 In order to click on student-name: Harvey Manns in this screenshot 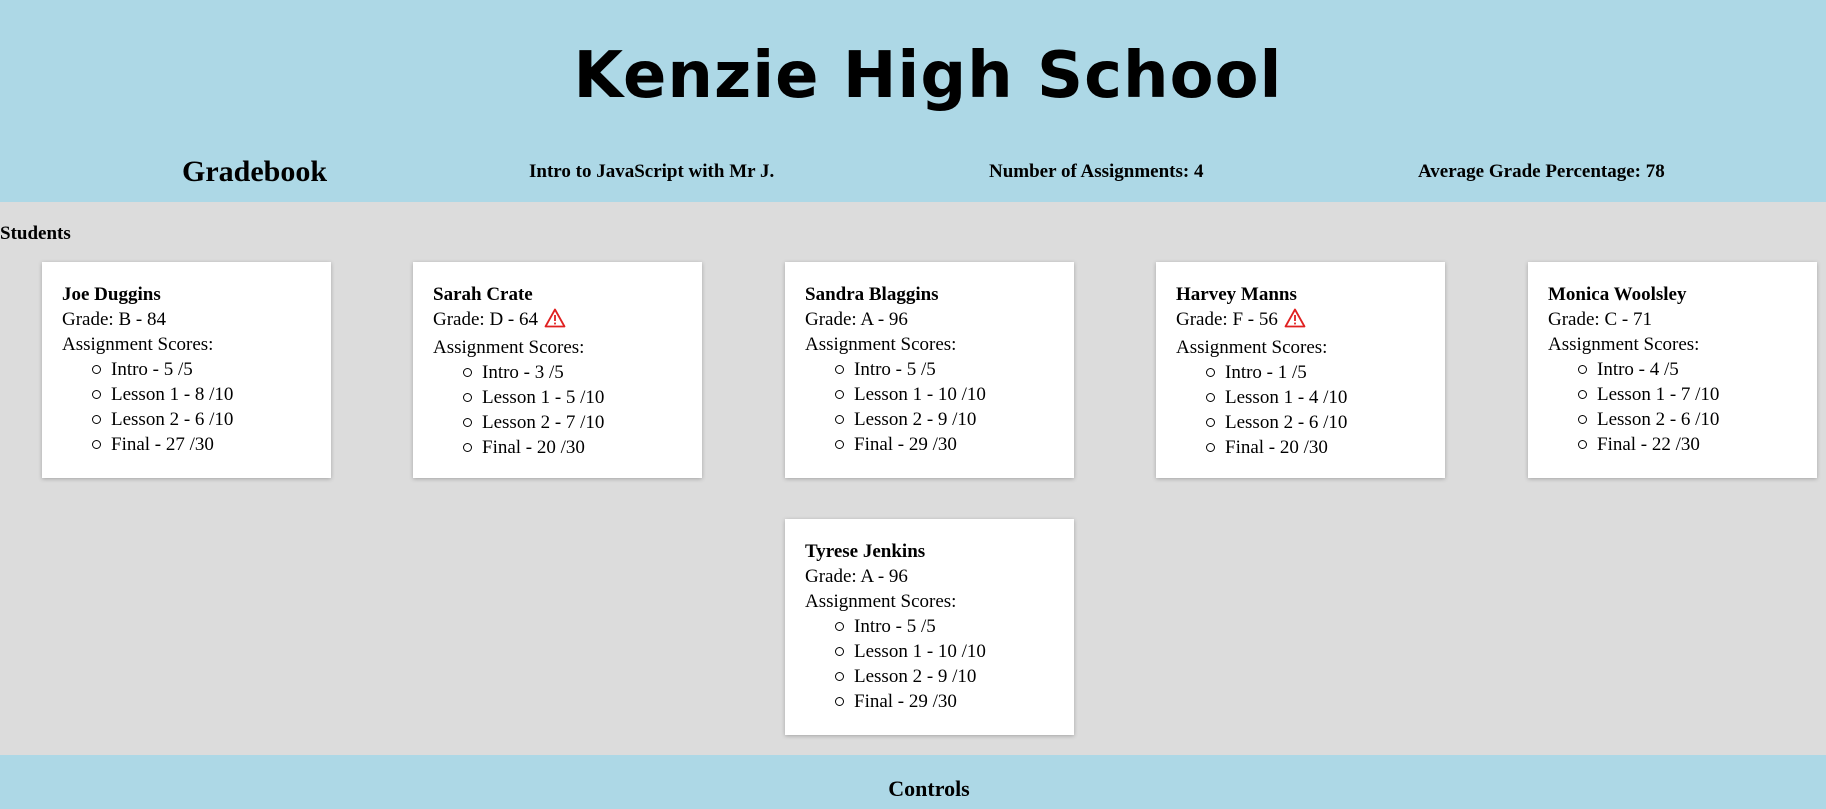, I will do `click(1236, 294)`.